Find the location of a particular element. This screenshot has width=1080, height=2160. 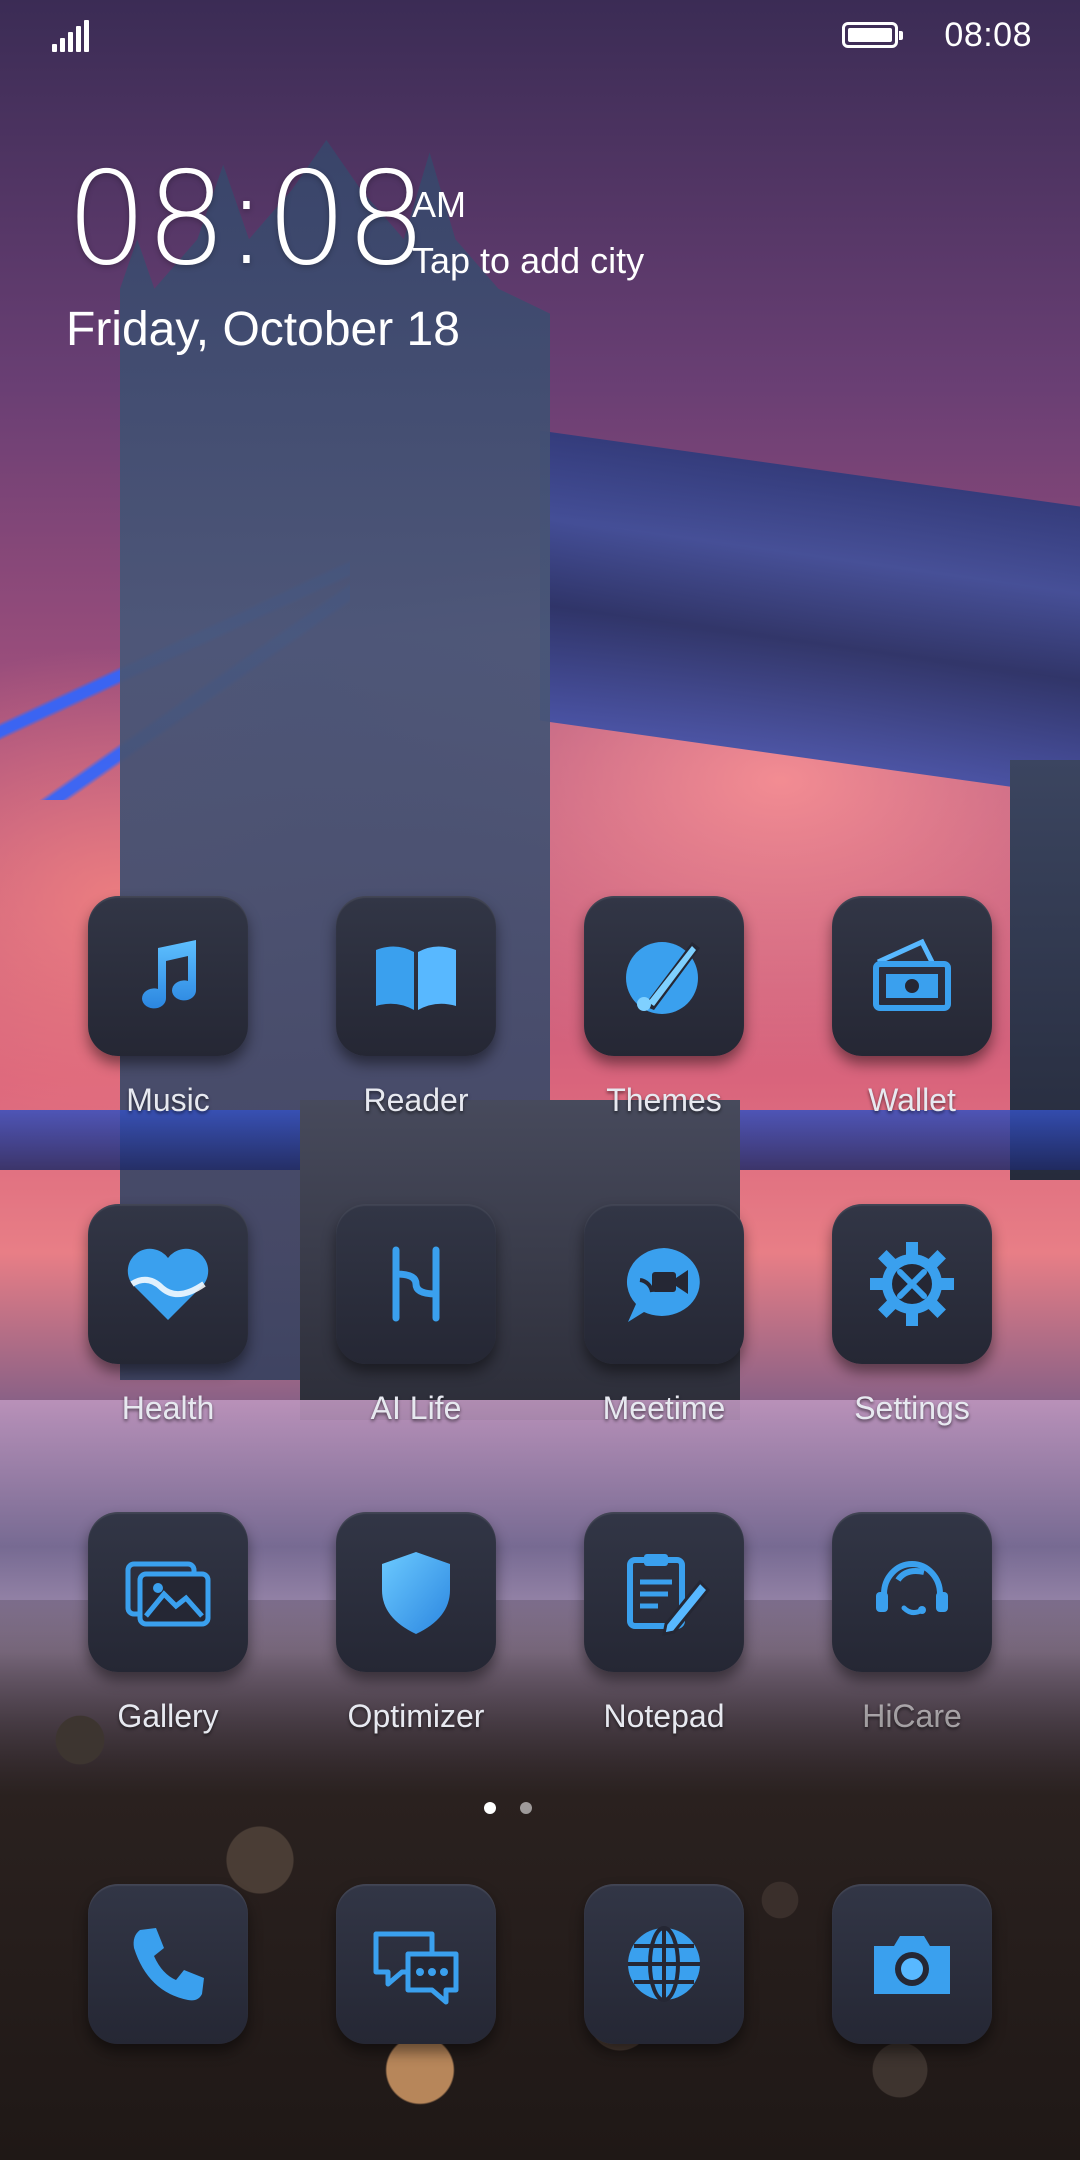

app-notepad: Notepad is located at coordinates (650, 1637).